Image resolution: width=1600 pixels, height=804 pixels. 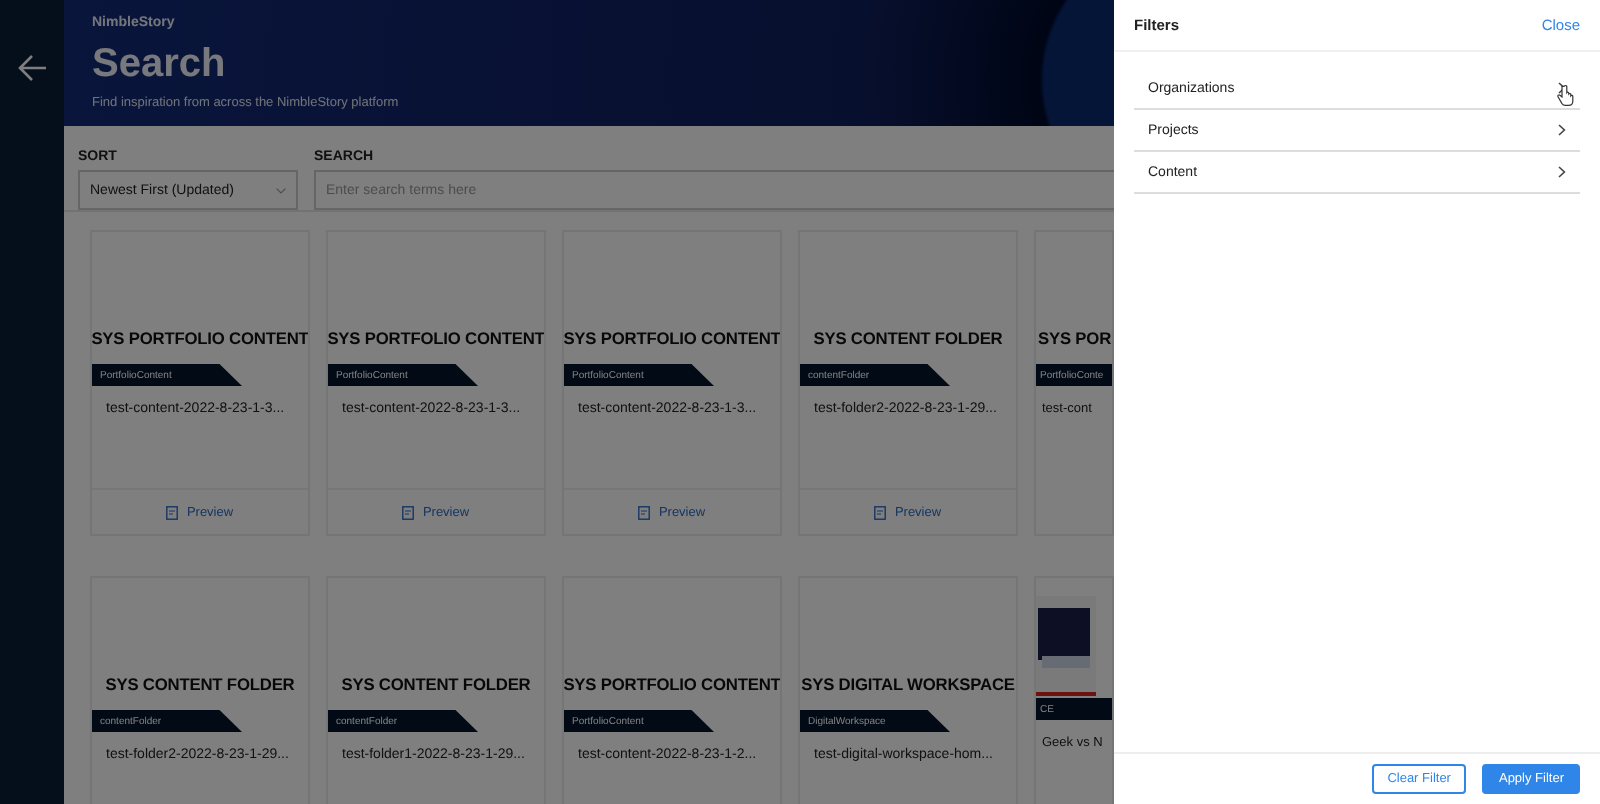 I want to click on caret-icon, so click(x=281, y=190).